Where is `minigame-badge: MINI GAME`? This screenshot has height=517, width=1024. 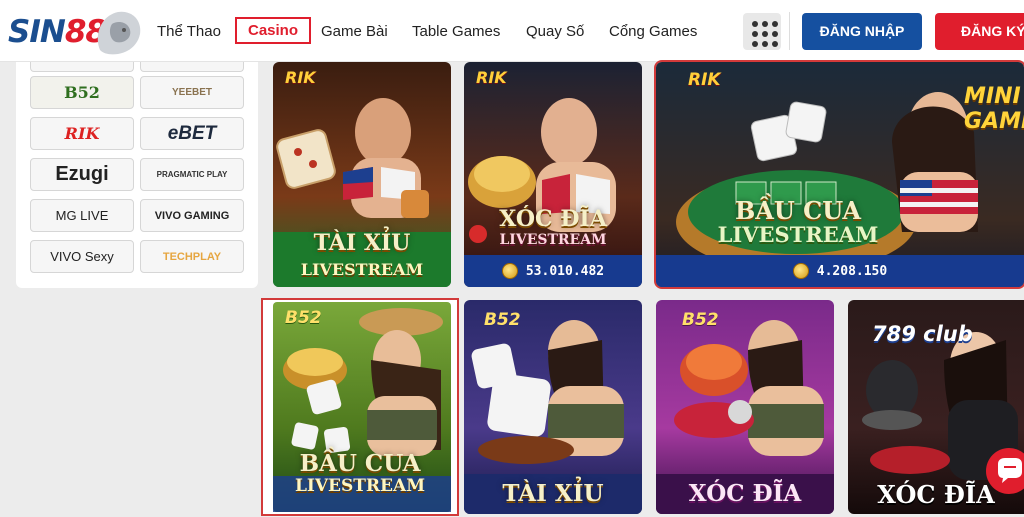
minigame-badge: MINI GAME is located at coordinates (994, 109).